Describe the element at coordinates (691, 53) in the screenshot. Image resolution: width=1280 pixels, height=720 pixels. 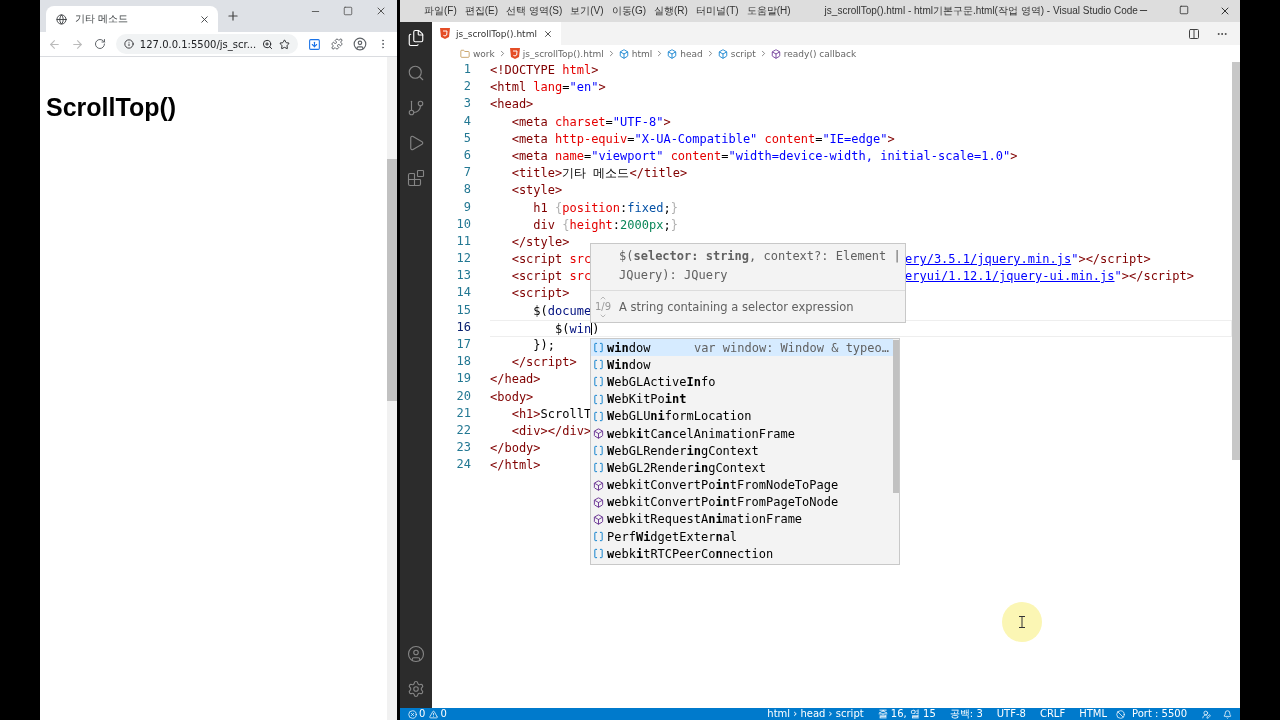
I see `breadcrumb: head` at that location.